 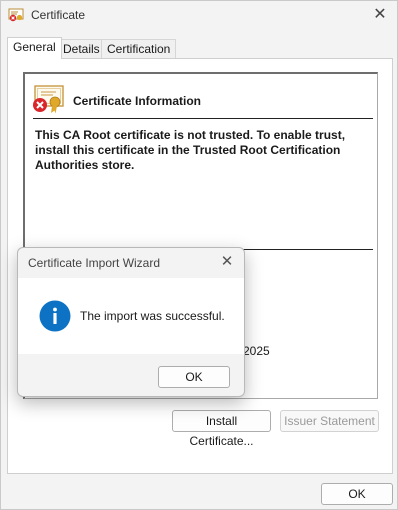 I want to click on dialog-body: The import was successful., so click(x=131, y=316).